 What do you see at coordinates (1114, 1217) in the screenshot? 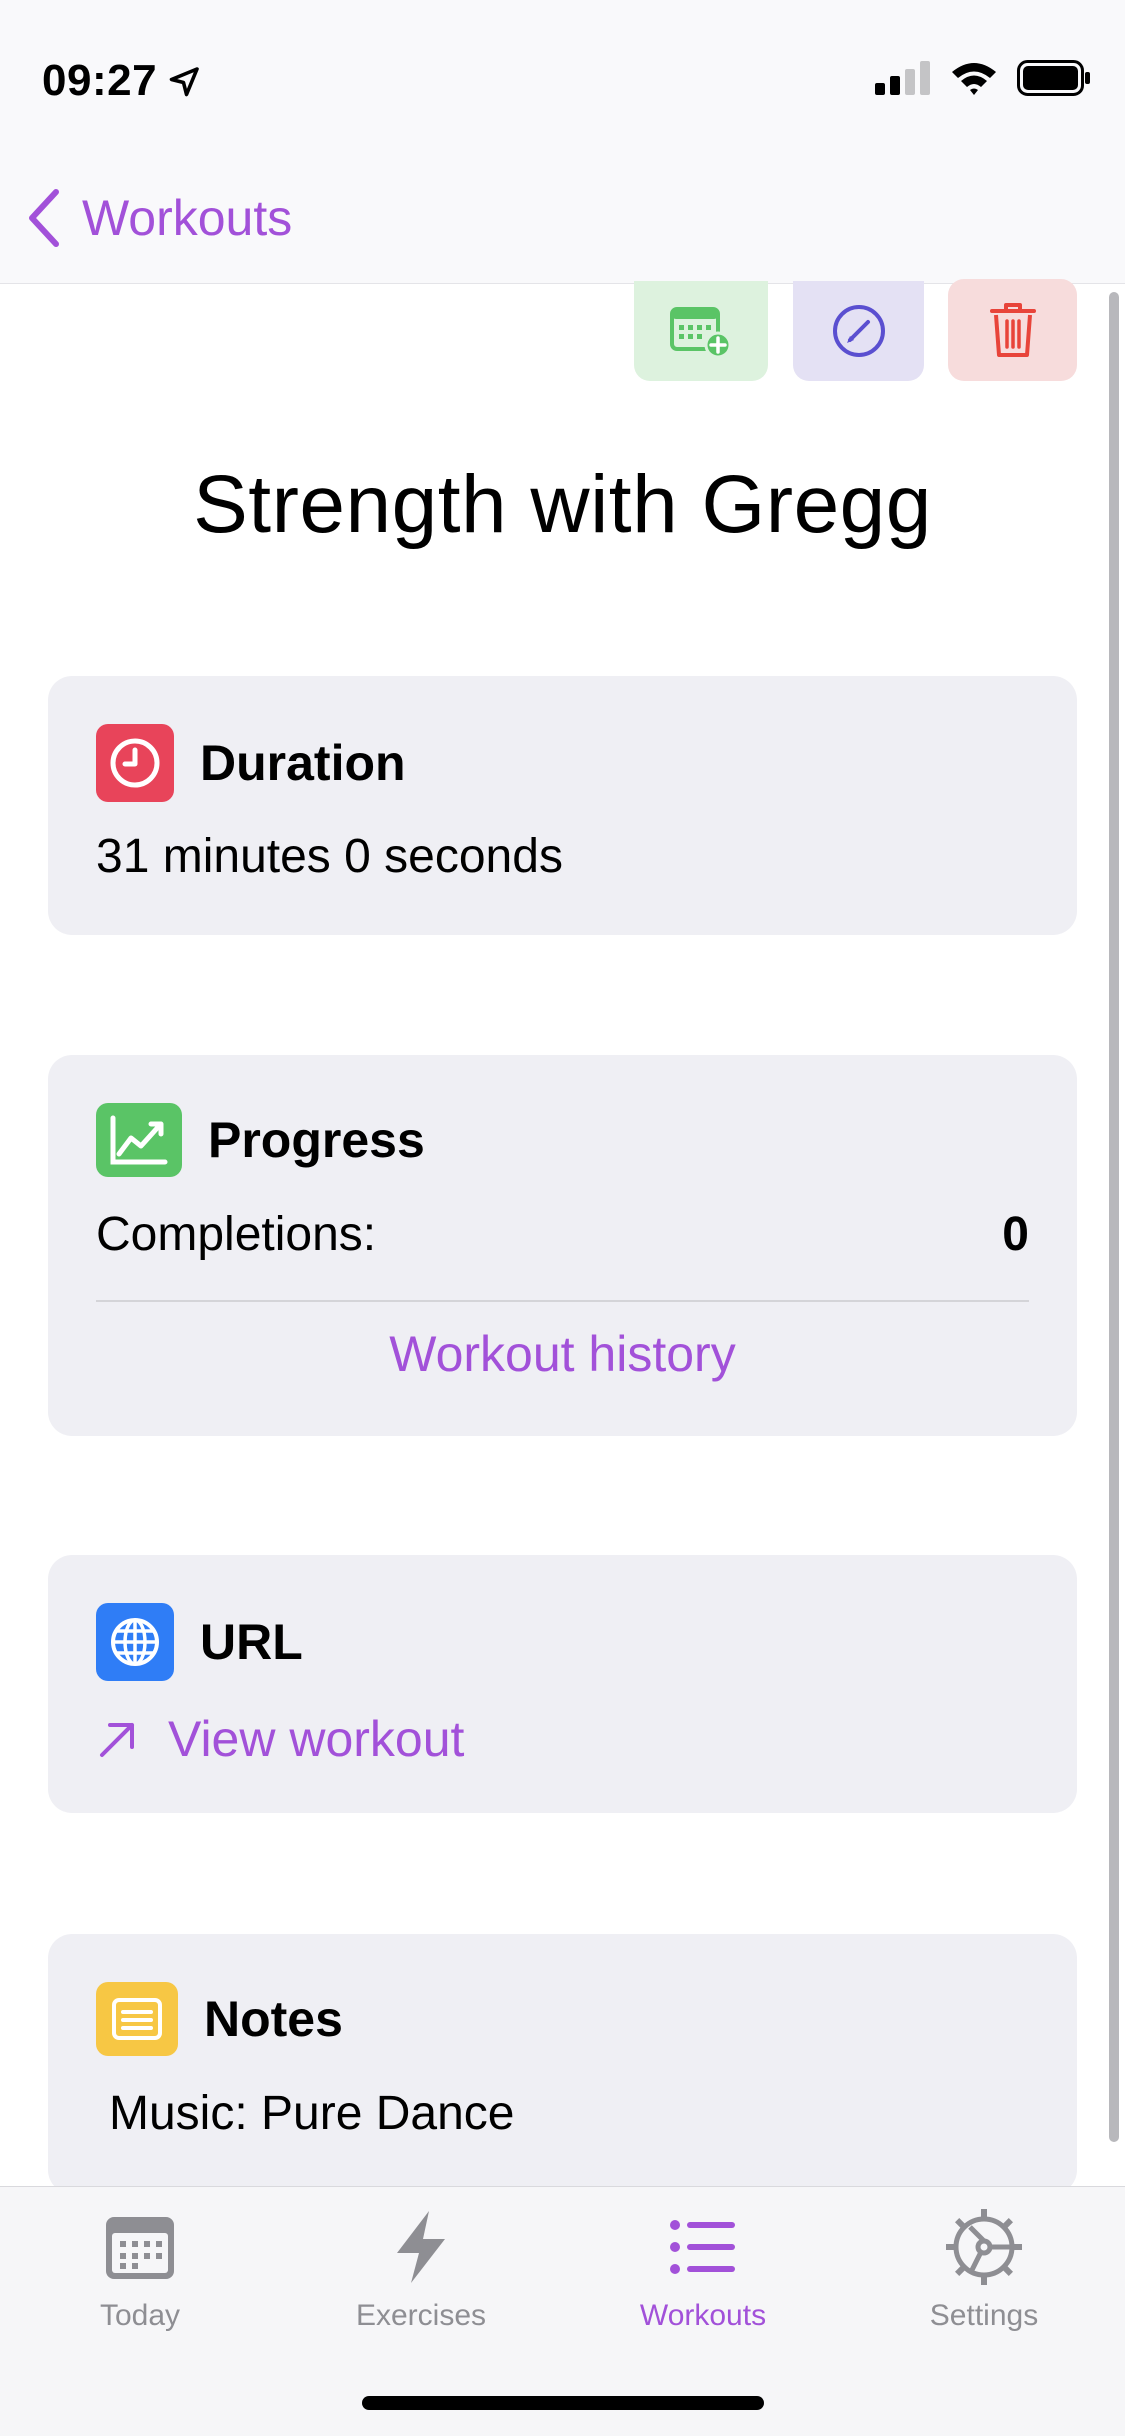
I see `scrollbar` at bounding box center [1114, 1217].